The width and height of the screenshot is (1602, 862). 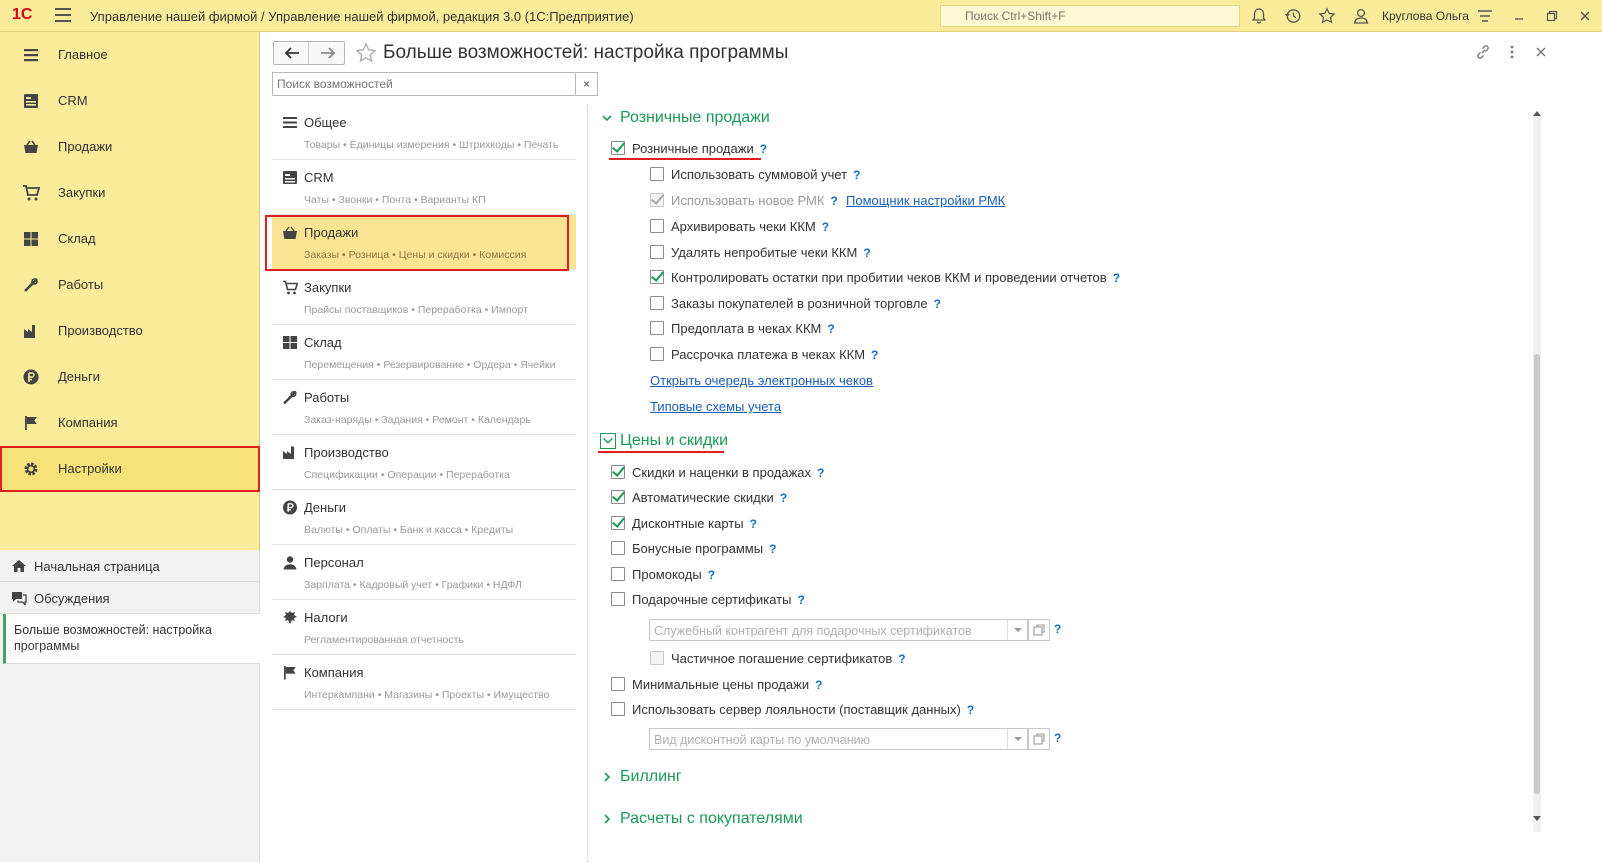 What do you see at coordinates (1425, 16) in the screenshot?
I see `user-name: Круглова Ольга` at bounding box center [1425, 16].